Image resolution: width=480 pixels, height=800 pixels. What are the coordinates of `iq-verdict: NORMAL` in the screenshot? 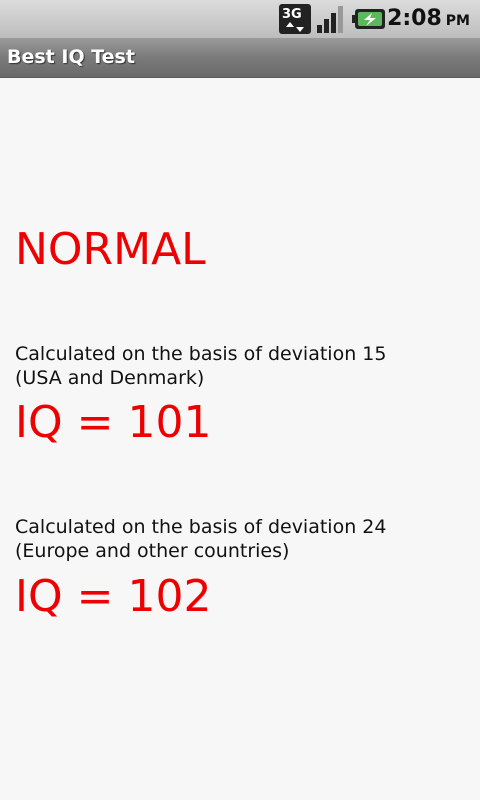 It's located at (110, 249).